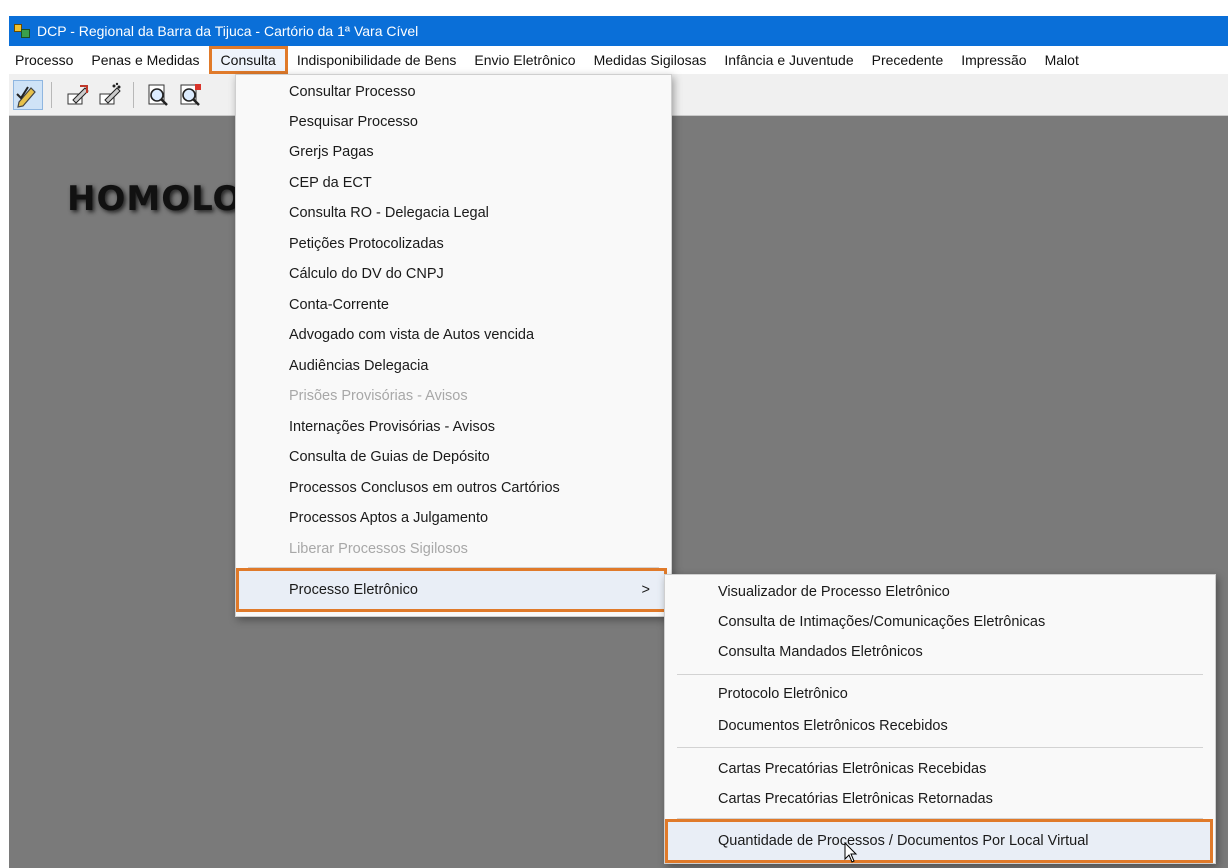 This screenshot has height=868, width=1228. Describe the element at coordinates (248, 60) in the screenshot. I see `menu-consulta: Consulta` at that location.